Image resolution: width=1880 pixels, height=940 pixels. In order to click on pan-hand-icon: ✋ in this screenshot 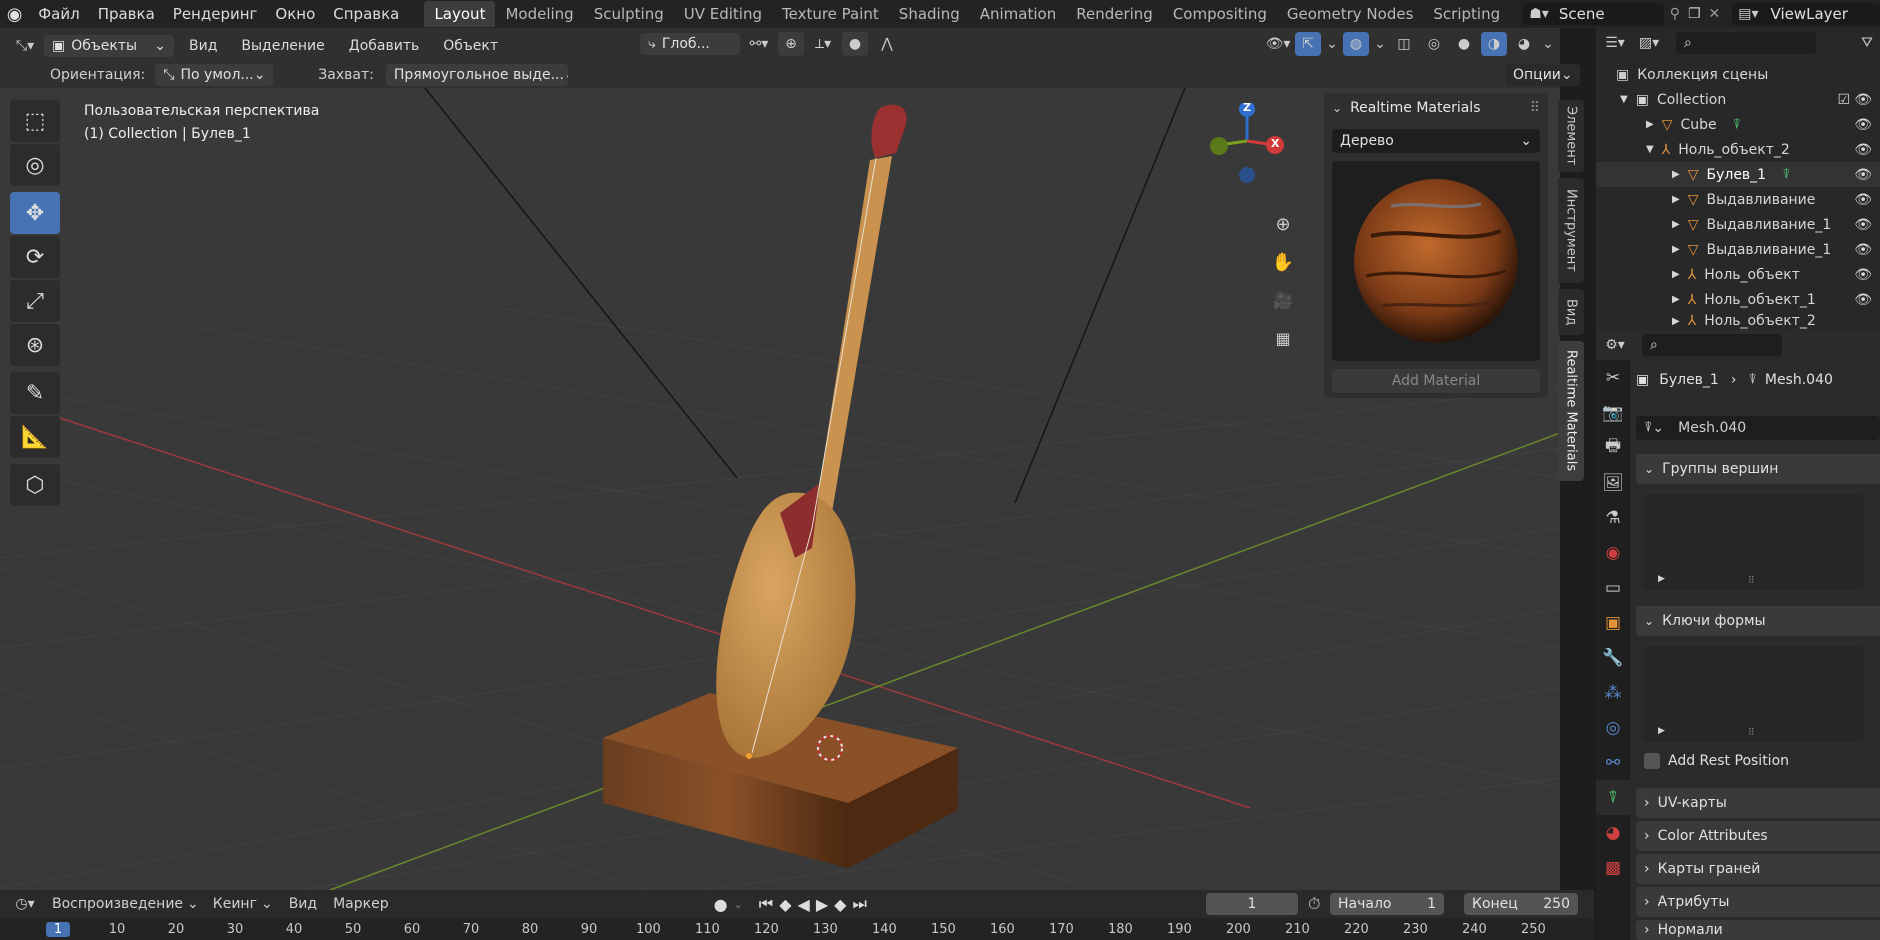, I will do `click(1283, 262)`.